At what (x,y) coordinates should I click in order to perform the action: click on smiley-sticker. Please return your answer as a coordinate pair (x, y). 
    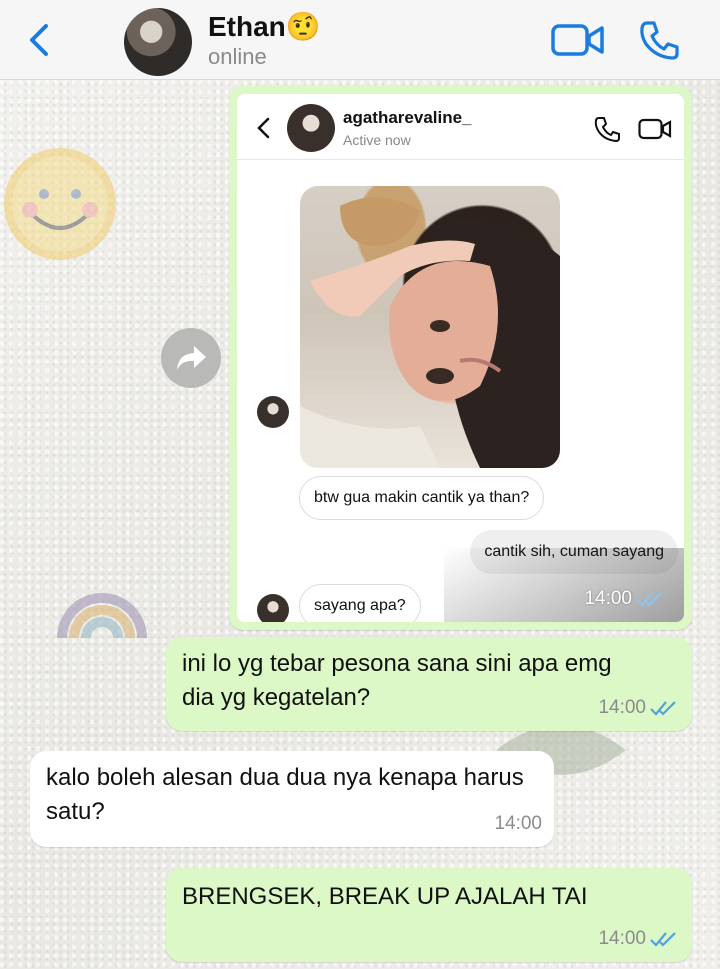
    Looking at the image, I should click on (60, 204).